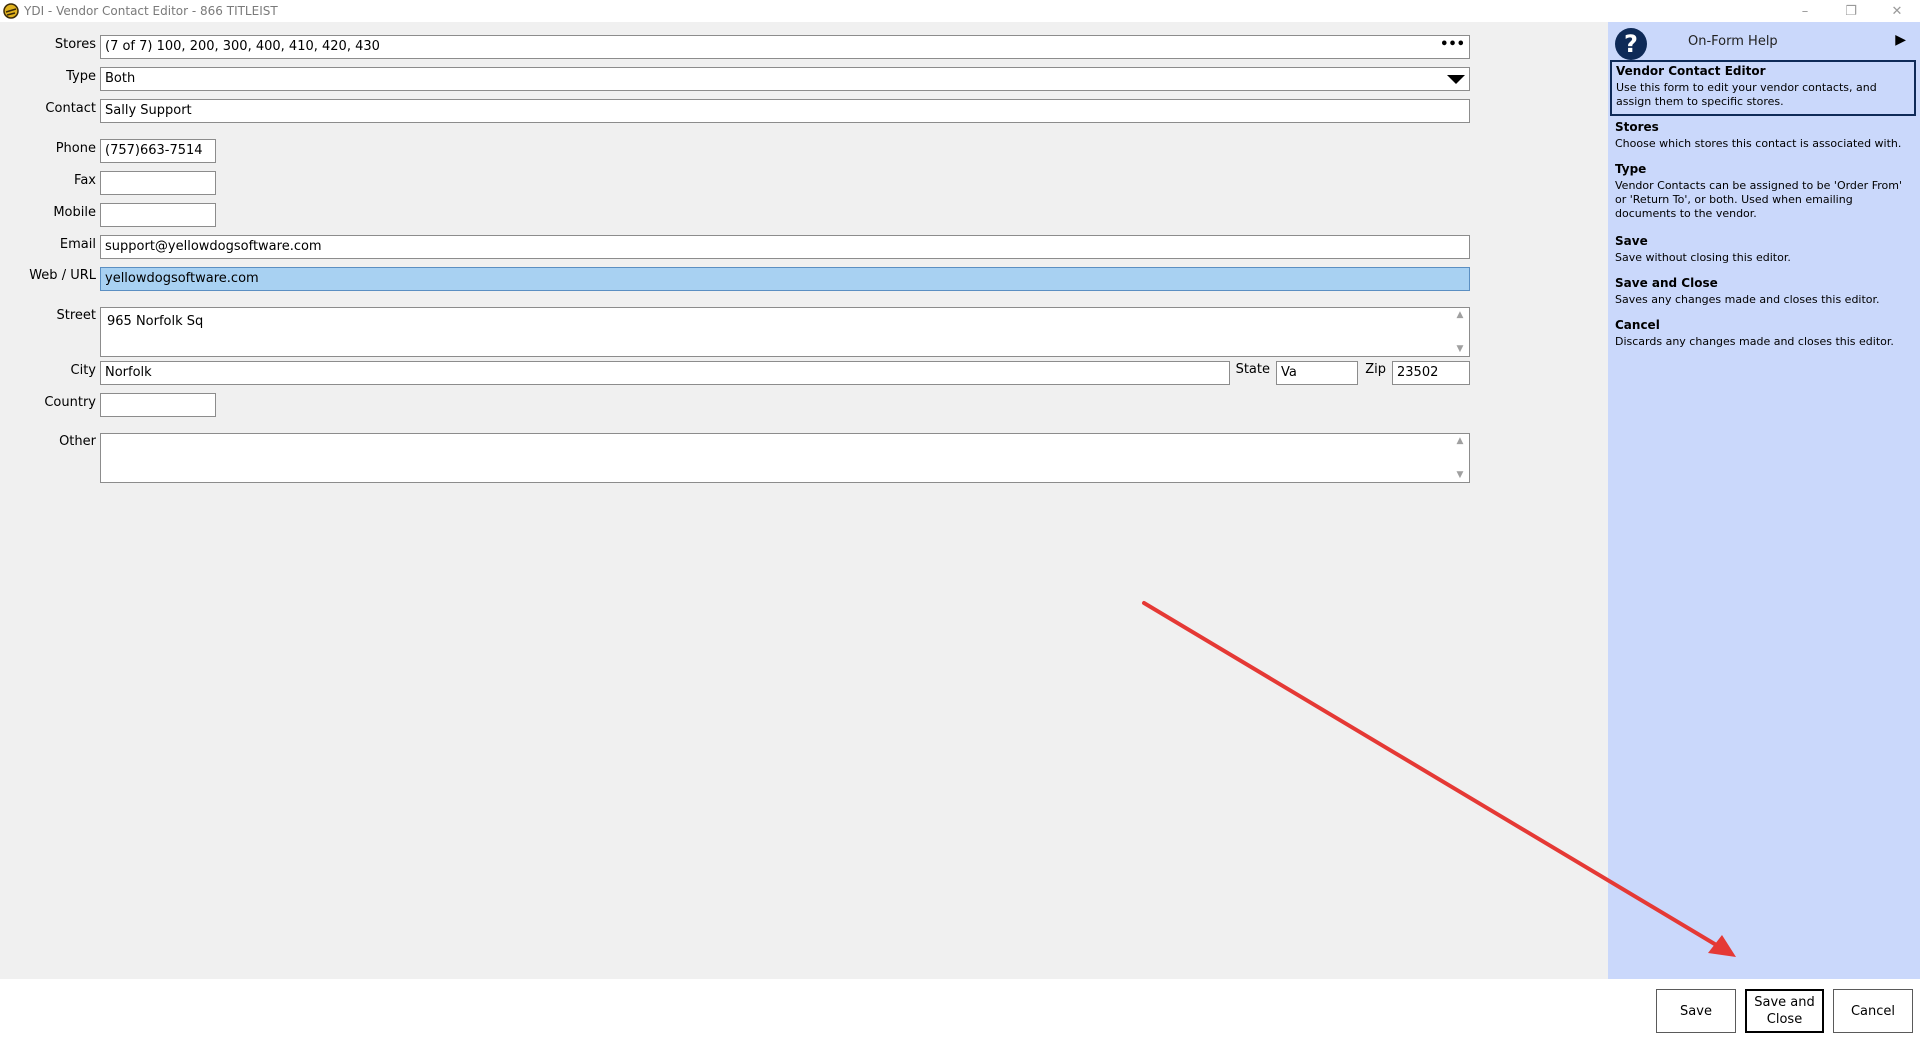  What do you see at coordinates (1897, 11) in the screenshot?
I see `close-button: ✕` at bounding box center [1897, 11].